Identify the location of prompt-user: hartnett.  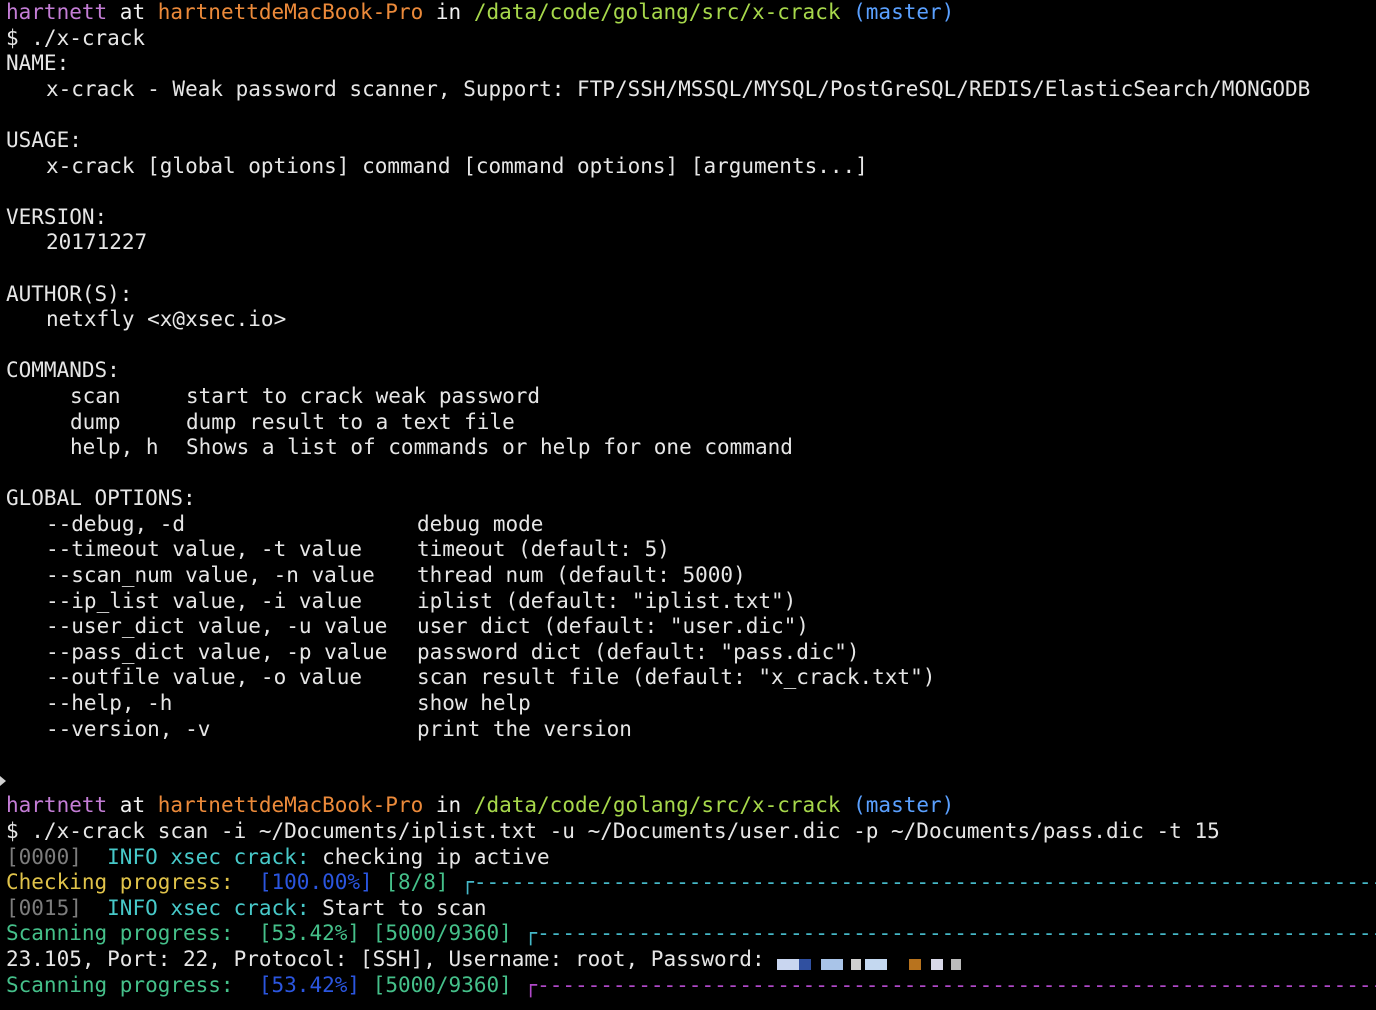
(57, 12).